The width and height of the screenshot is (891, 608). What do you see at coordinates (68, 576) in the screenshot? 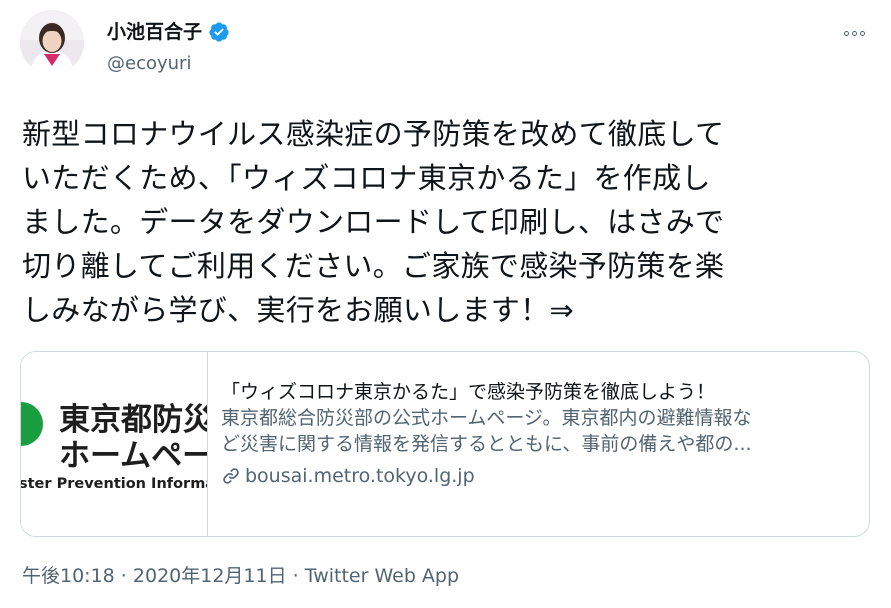
I see `tweet-time: 午後10:18` at bounding box center [68, 576].